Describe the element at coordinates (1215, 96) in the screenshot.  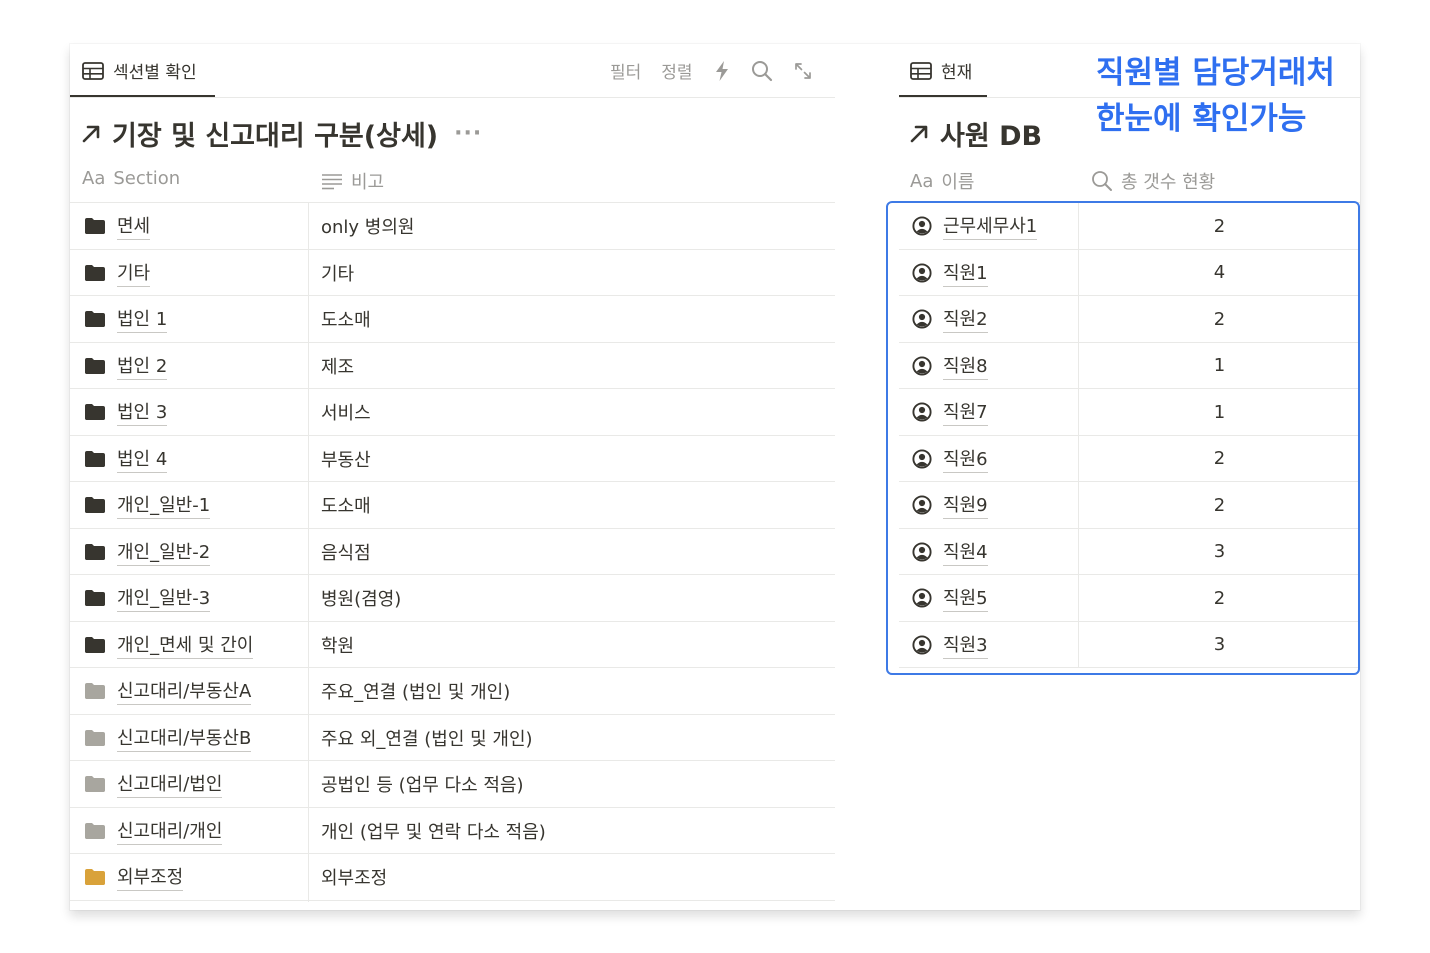
I see `annotation-text: 직원별 담당거래처 한눈에 확인가능` at that location.